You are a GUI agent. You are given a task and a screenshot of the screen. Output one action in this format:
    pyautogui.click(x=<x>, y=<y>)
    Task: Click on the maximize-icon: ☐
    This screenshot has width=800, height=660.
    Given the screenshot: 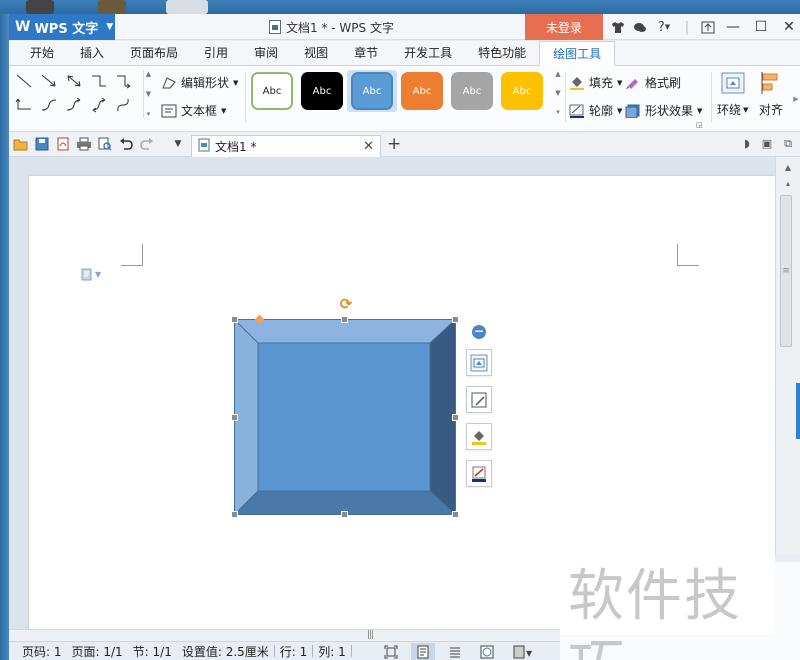 What is the action you would take?
    pyautogui.click(x=761, y=27)
    